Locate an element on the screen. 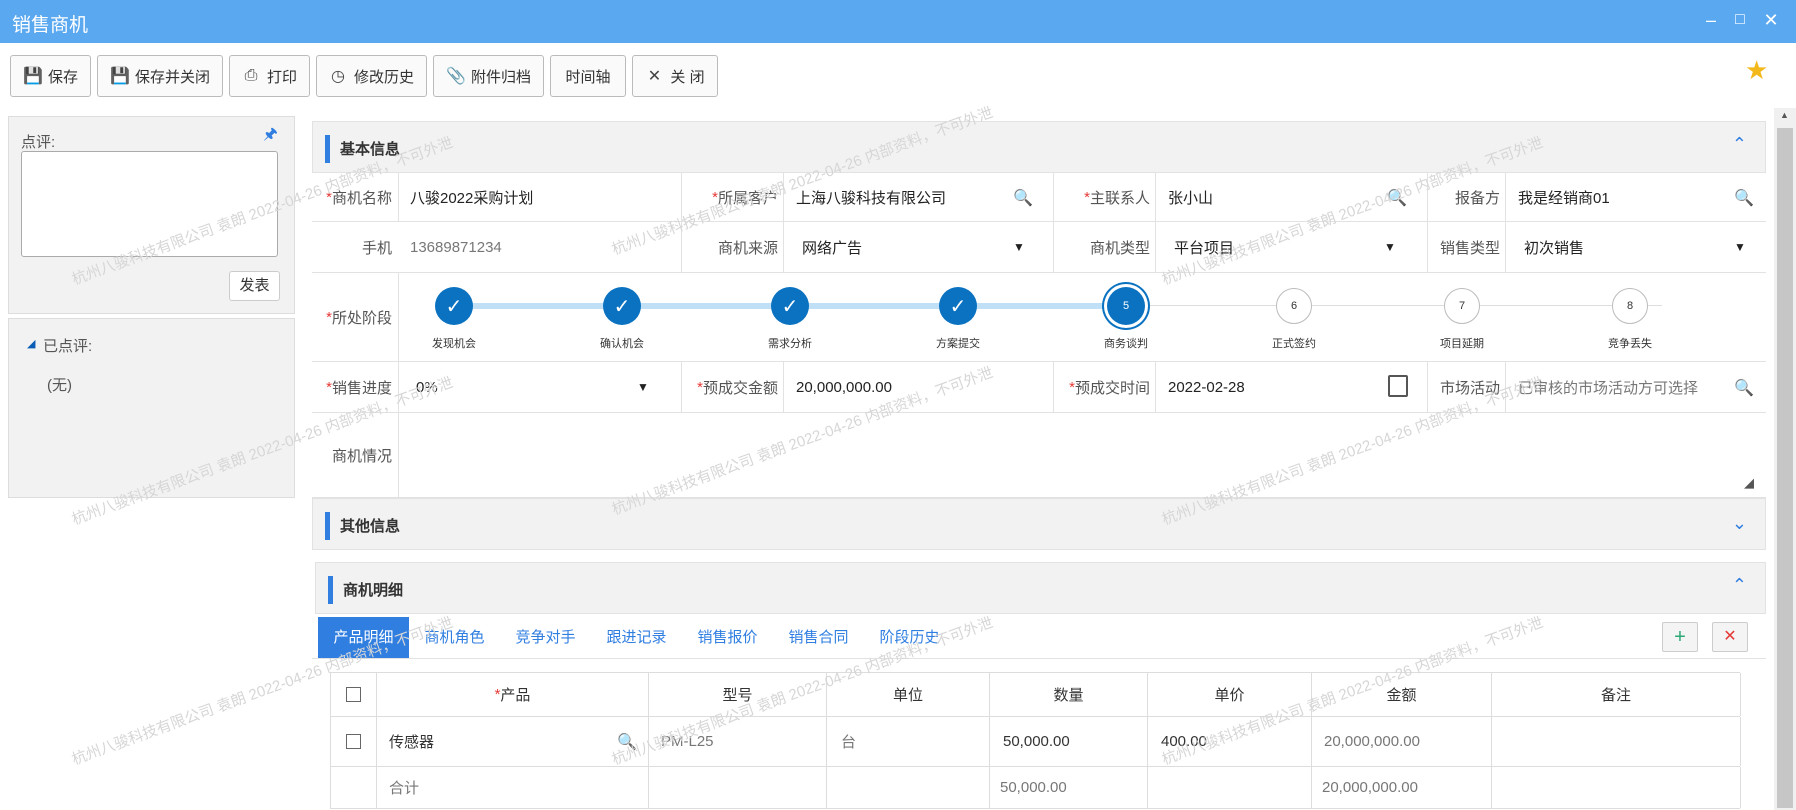  section-title: 基本信息 is located at coordinates (370, 149).